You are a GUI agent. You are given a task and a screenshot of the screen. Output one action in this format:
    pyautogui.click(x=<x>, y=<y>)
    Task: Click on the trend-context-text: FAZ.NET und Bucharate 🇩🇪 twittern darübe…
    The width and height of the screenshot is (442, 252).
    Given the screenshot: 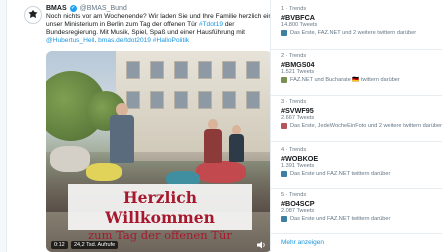 What is the action you would take?
    pyautogui.click(x=345, y=80)
    